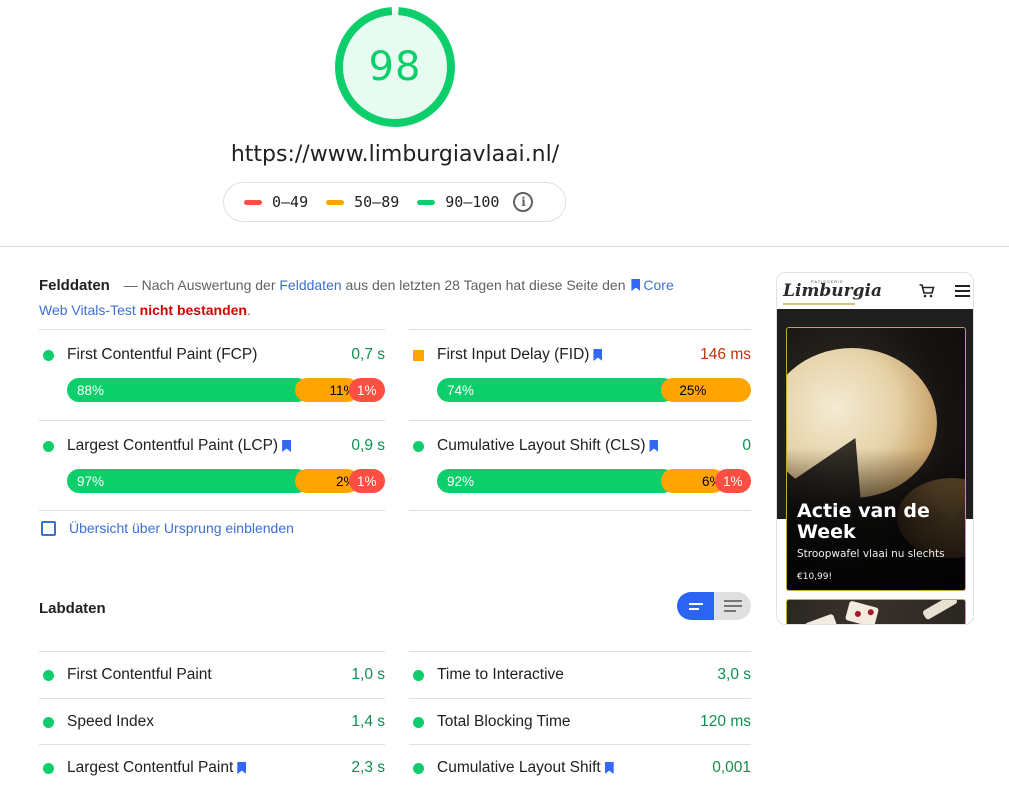 Image resolution: width=1009 pixels, height=785 pixels. I want to click on metric-label: Time to Interactive, so click(500, 674).